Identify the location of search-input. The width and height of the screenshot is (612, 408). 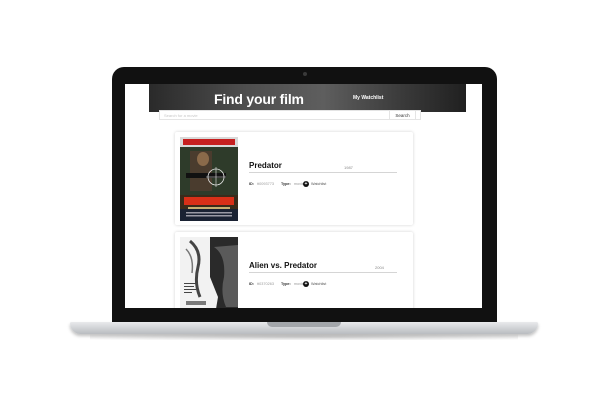
(290, 115).